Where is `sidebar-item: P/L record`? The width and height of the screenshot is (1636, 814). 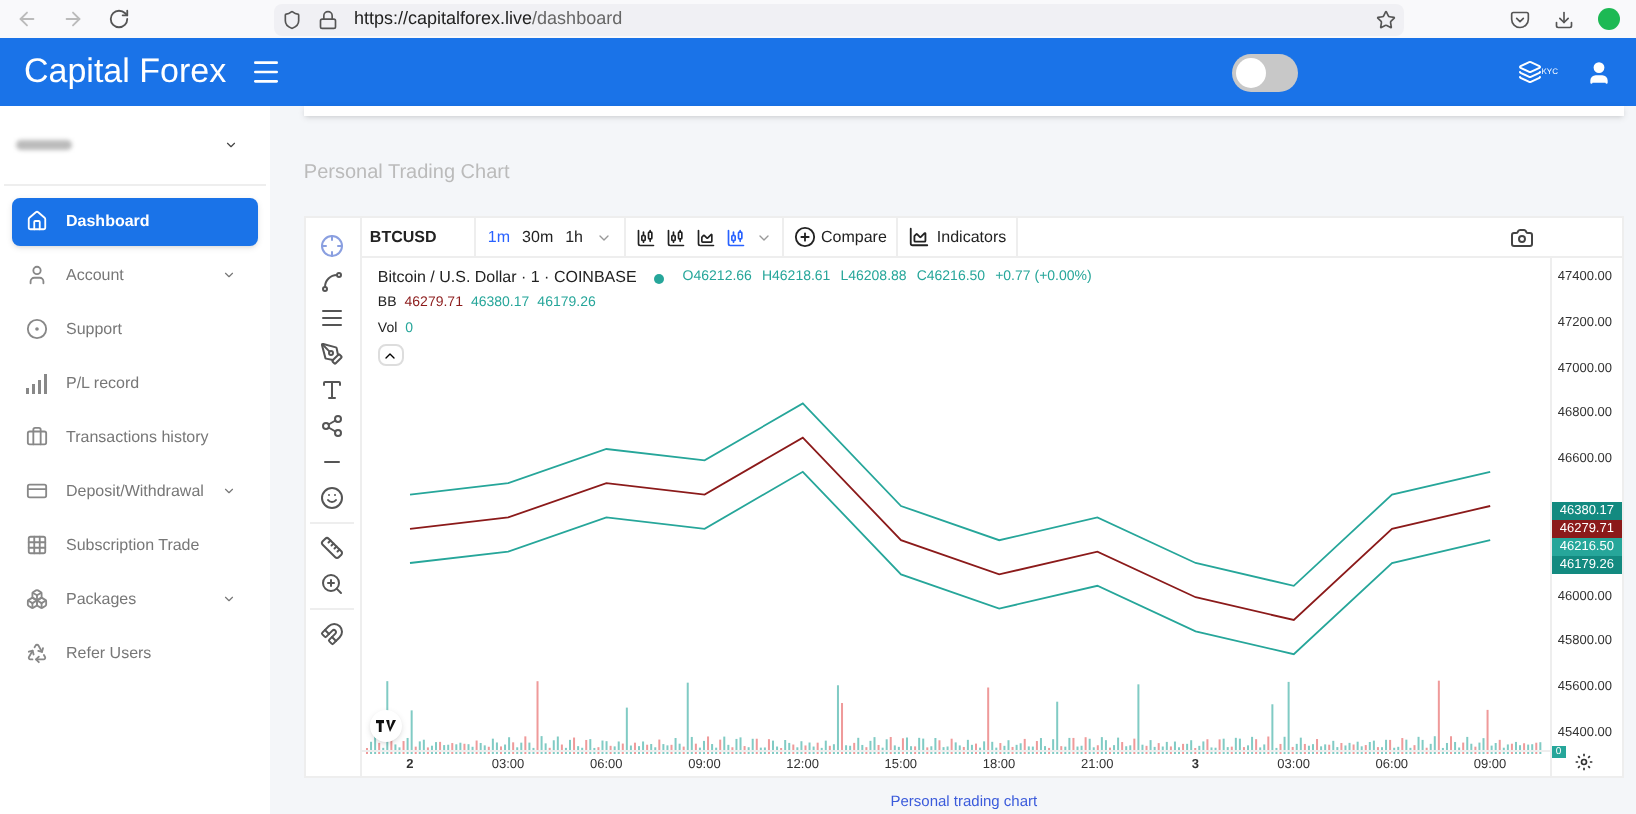 sidebar-item: P/L record is located at coordinates (135, 383).